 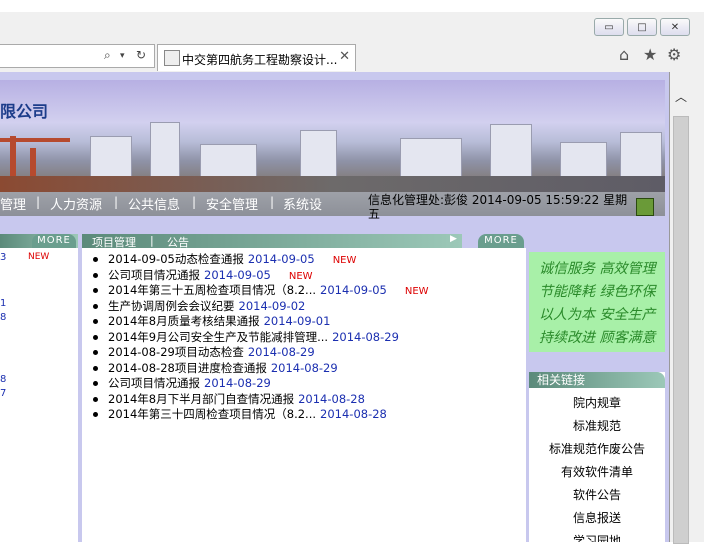 What do you see at coordinates (561, 380) in the screenshot?
I see `related-links-title: 相关链接` at bounding box center [561, 380].